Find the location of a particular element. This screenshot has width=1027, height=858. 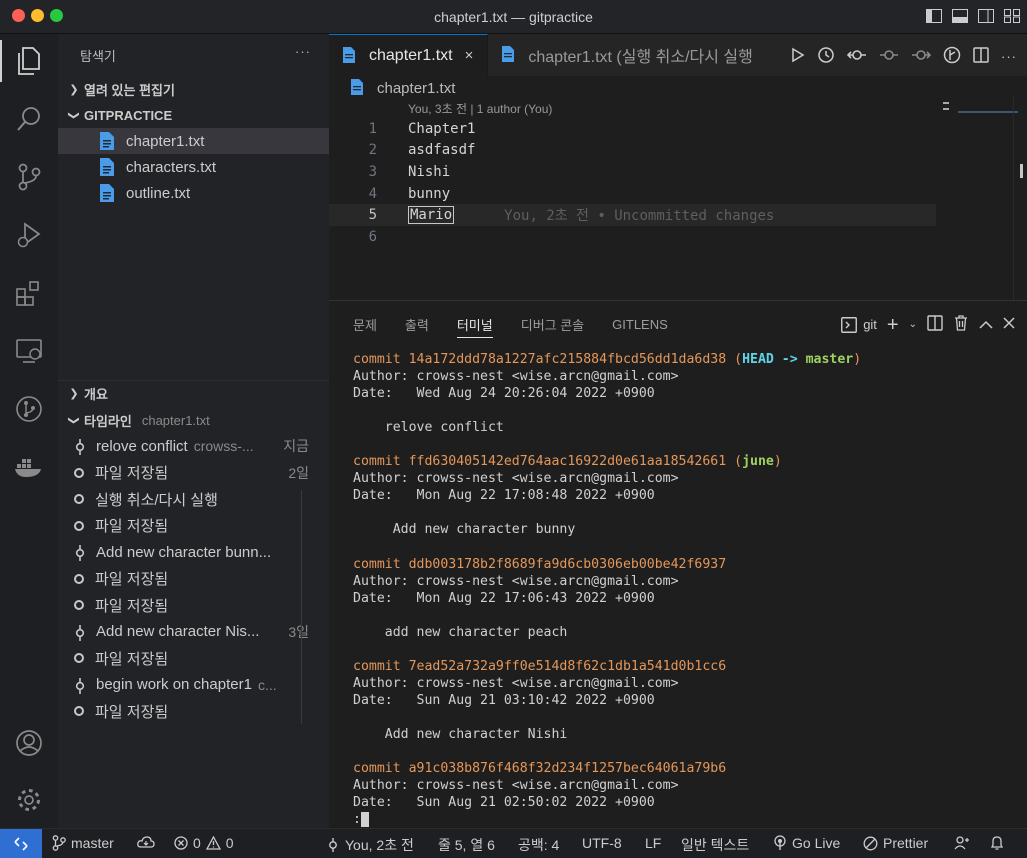

chevron-down-icon: ❯ is located at coordinates (73, 420).